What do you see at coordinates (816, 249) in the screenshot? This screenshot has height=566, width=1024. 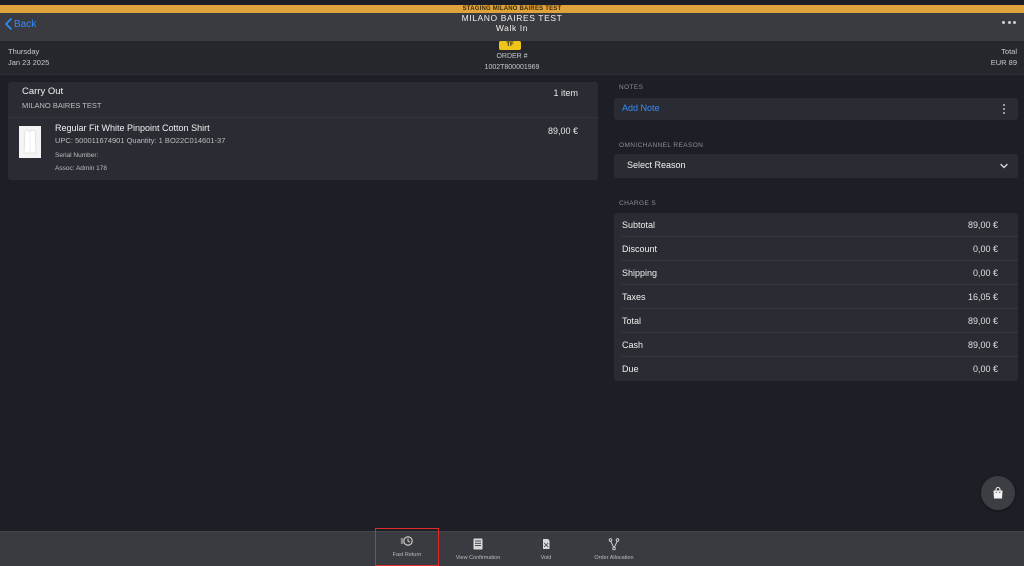 I see `charge-row-discount: Discount 0,00 €` at bounding box center [816, 249].